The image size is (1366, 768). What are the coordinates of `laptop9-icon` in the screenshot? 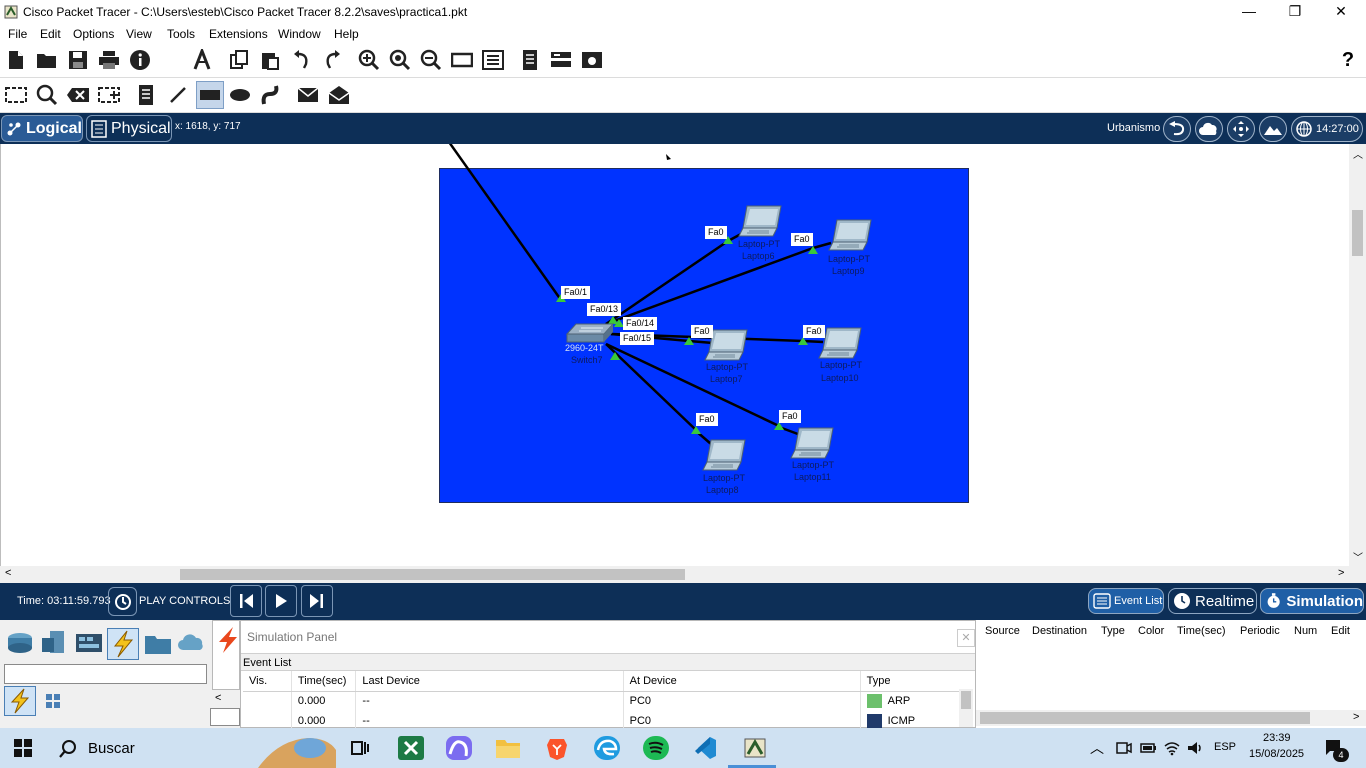 It's located at (850, 235).